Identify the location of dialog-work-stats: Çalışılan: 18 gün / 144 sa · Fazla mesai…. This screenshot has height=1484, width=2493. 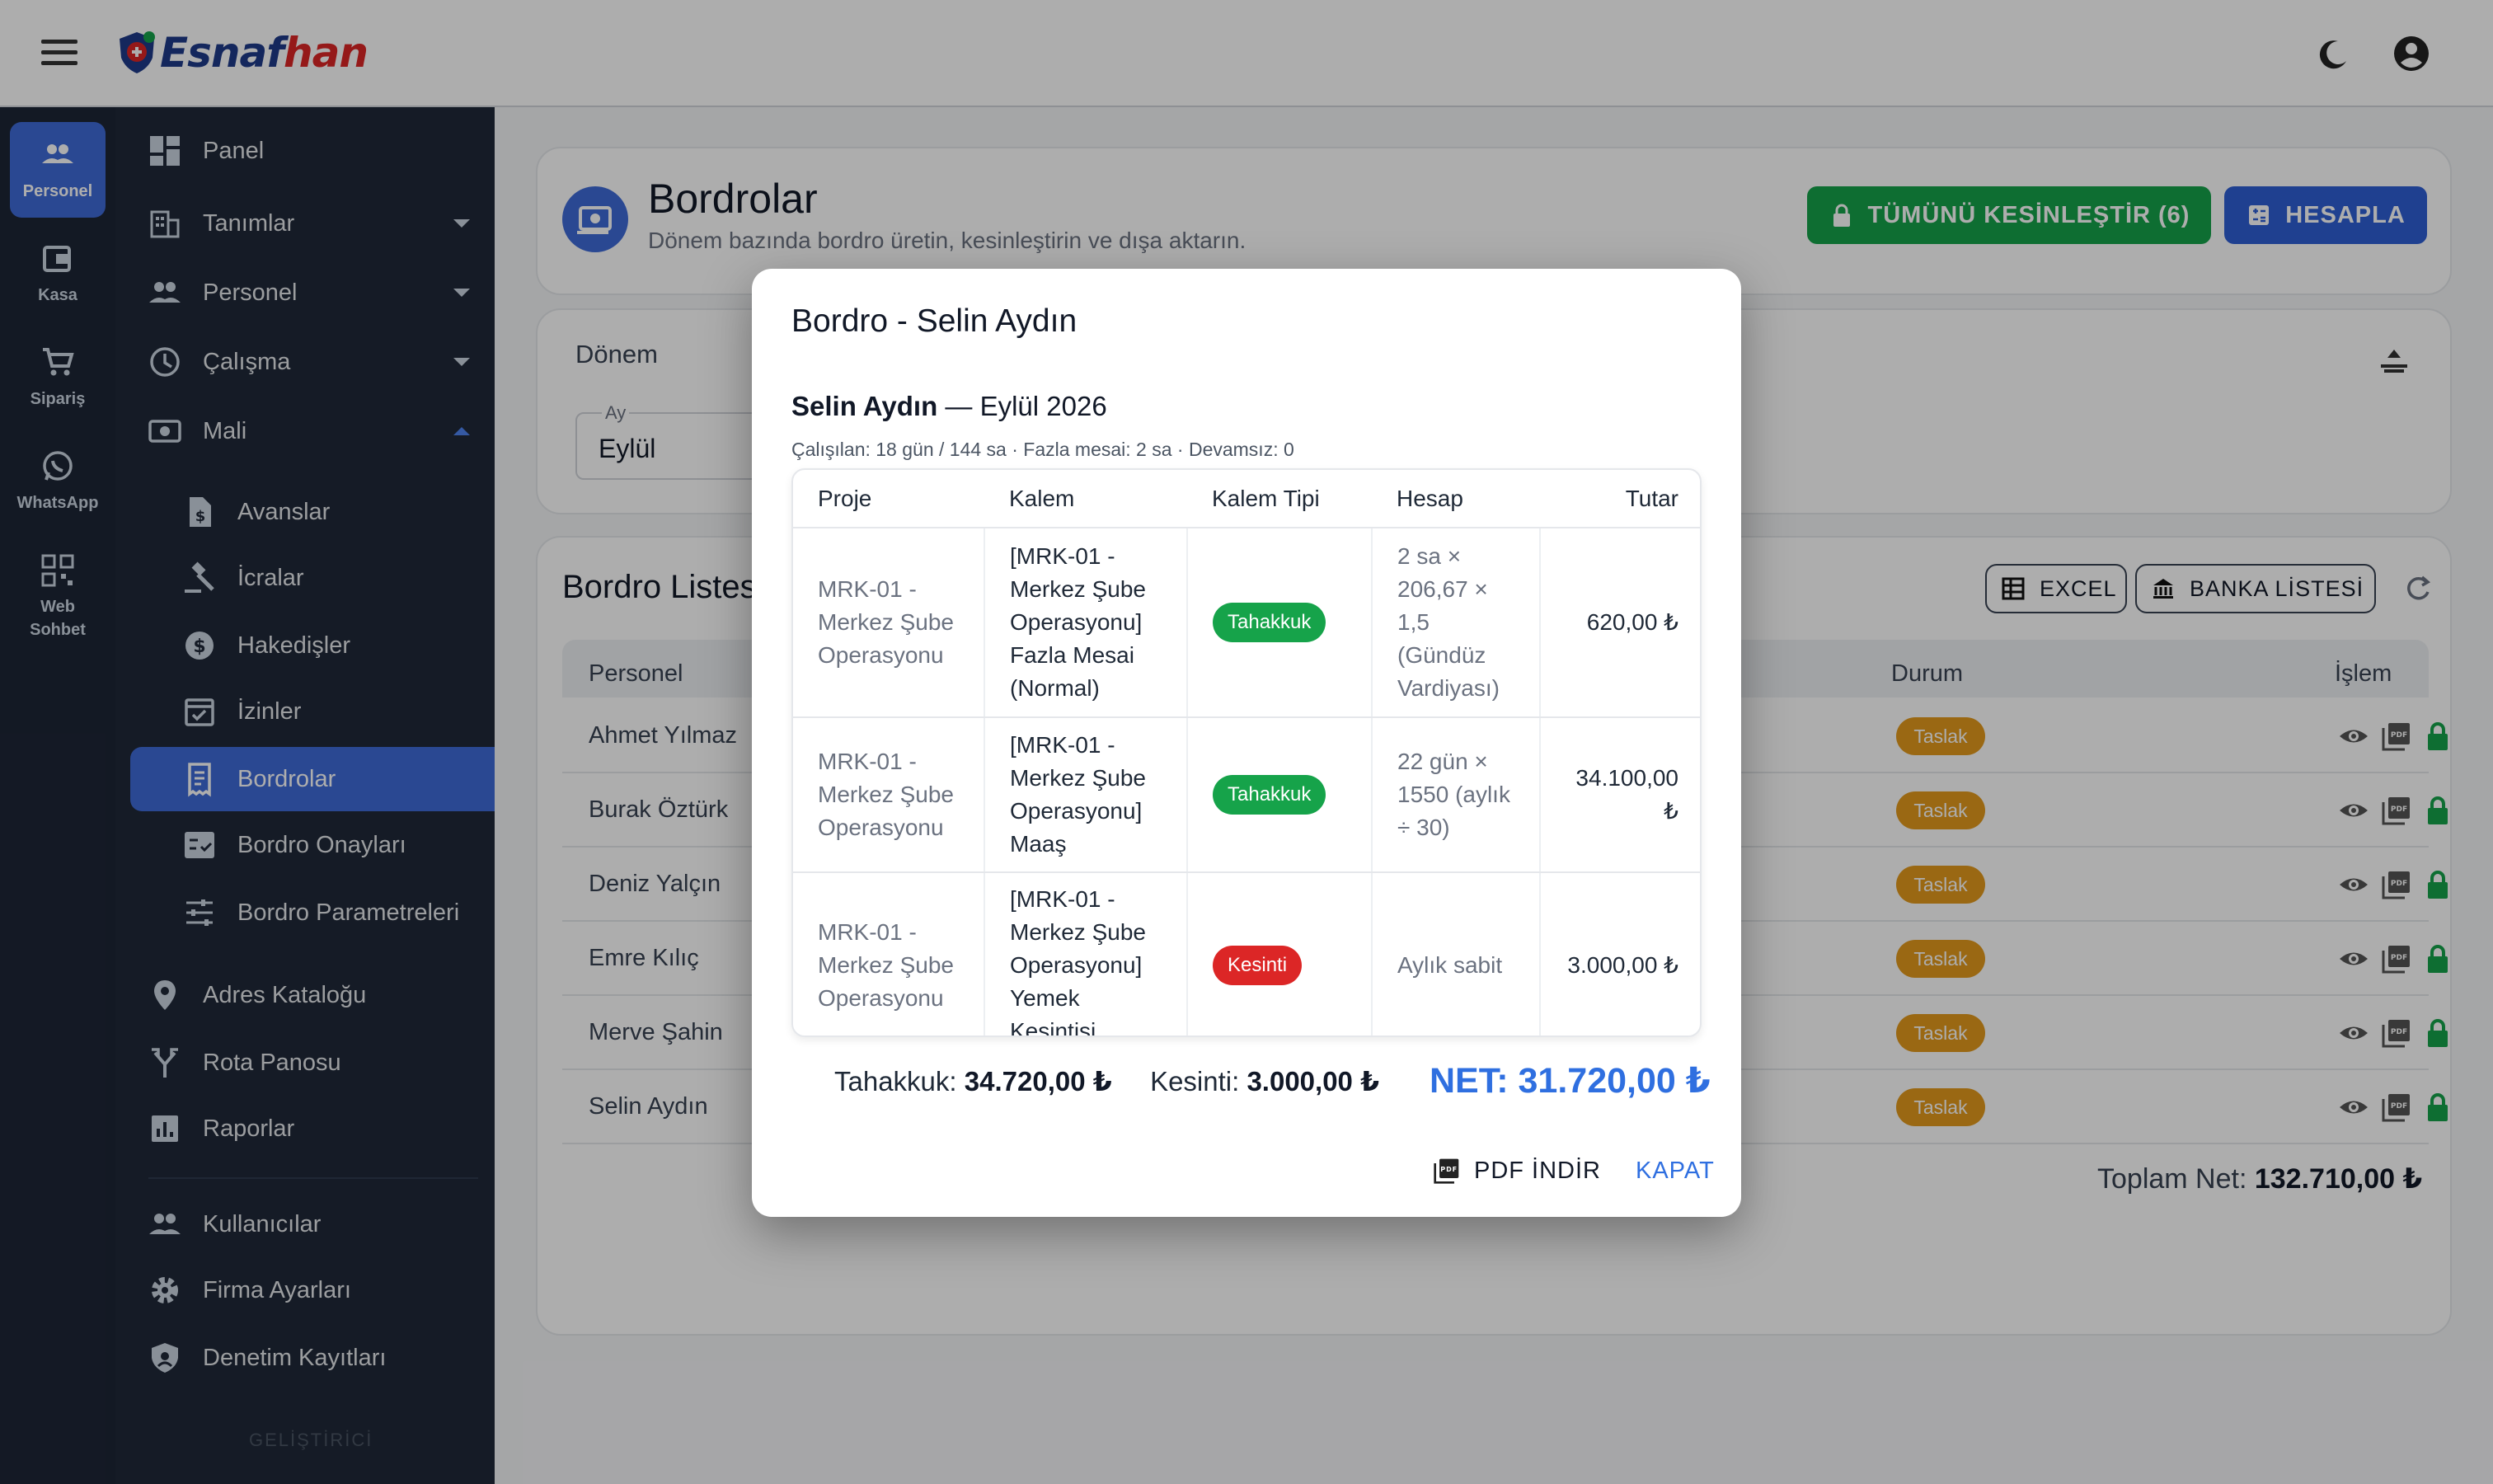
(1042, 449).